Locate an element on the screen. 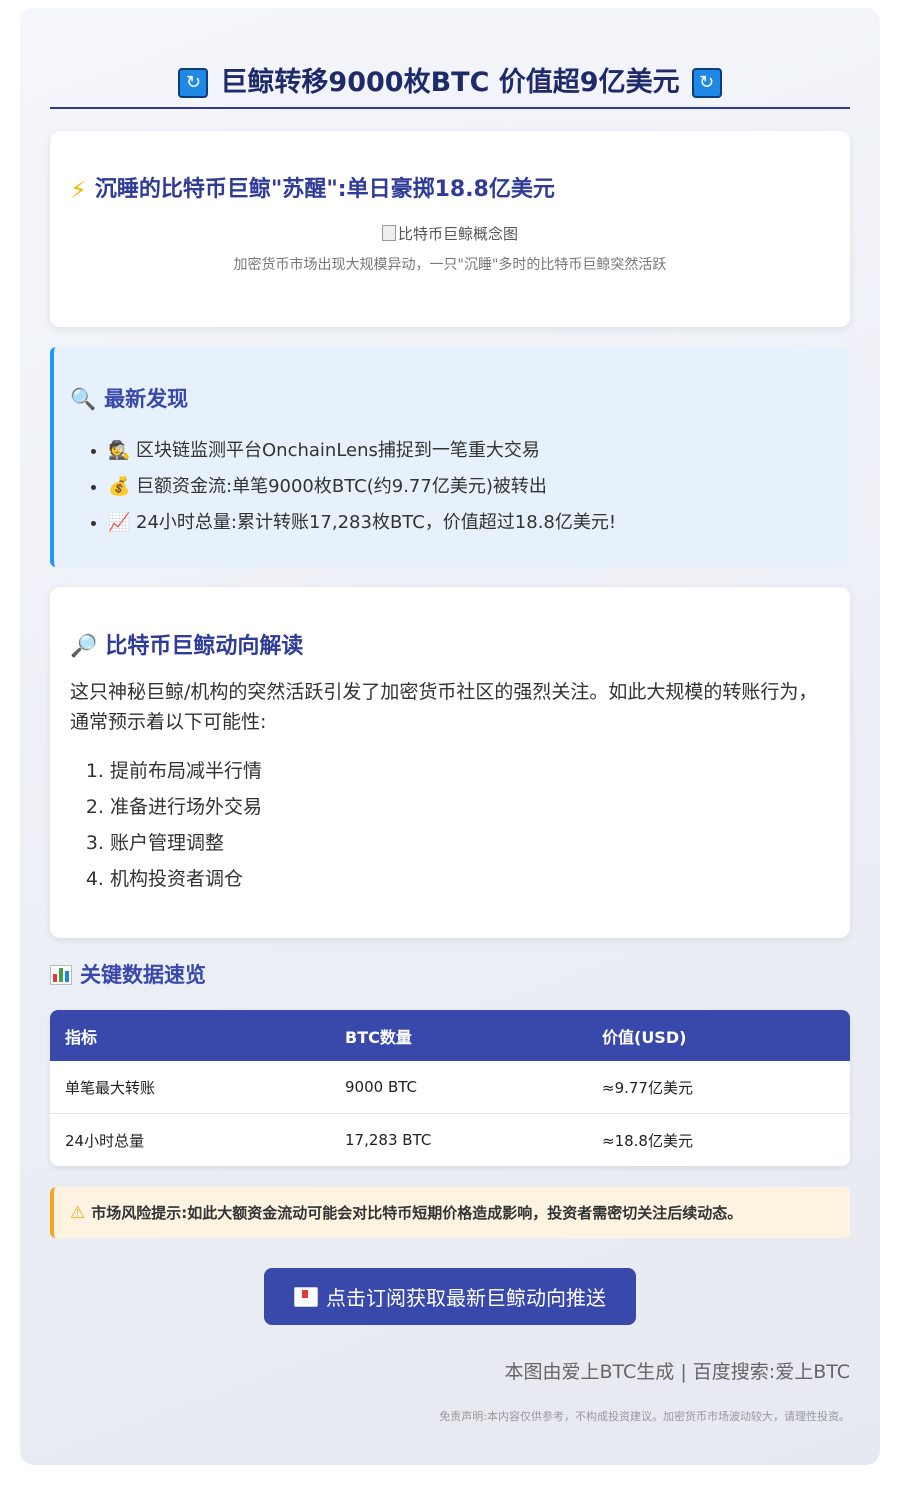  table-row: 单笔最大转账 9000 BTC ≈9.77亿美元 is located at coordinates (450, 1087).